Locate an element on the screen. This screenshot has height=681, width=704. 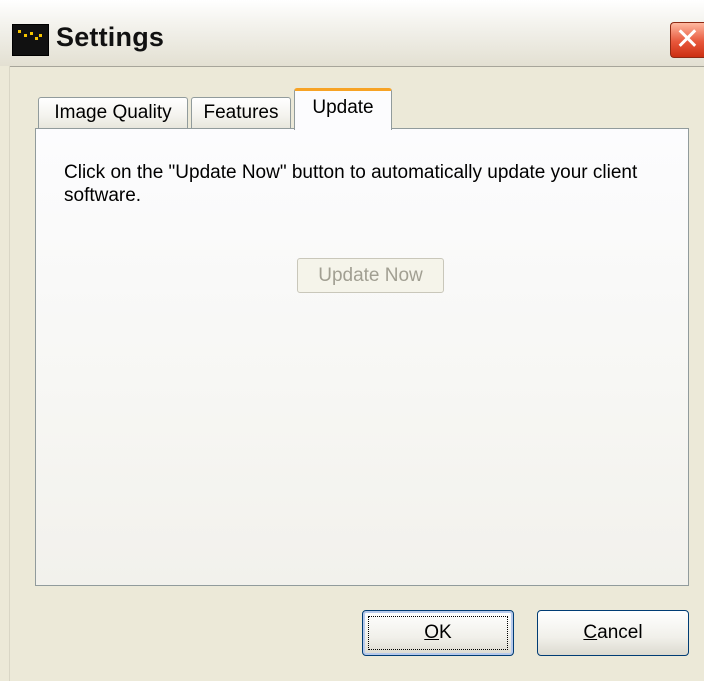
application-icon is located at coordinates (30, 40).